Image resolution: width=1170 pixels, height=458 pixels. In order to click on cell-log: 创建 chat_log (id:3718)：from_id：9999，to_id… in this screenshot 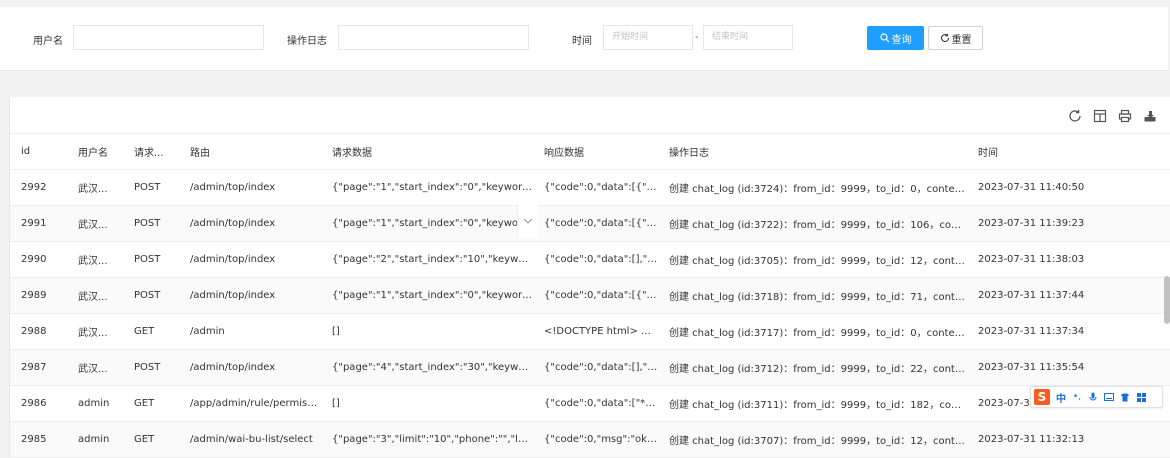, I will do `click(812, 295)`.